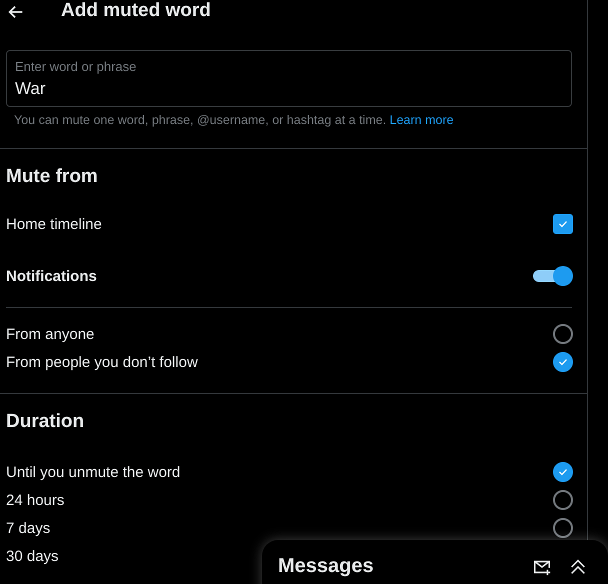 The image size is (608, 584). Describe the element at coordinates (102, 362) in the screenshot. I see `option-label: From people you don’t follow` at that location.